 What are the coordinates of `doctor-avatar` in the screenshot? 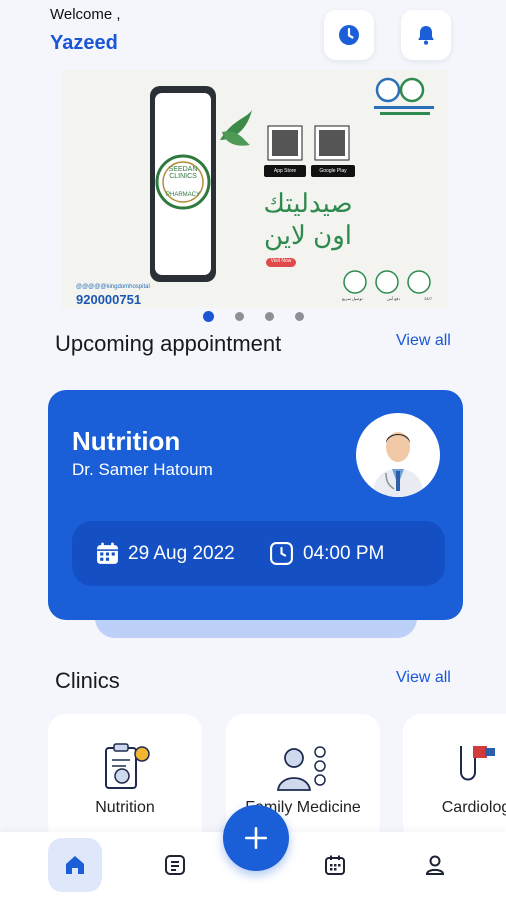 It's located at (398, 455).